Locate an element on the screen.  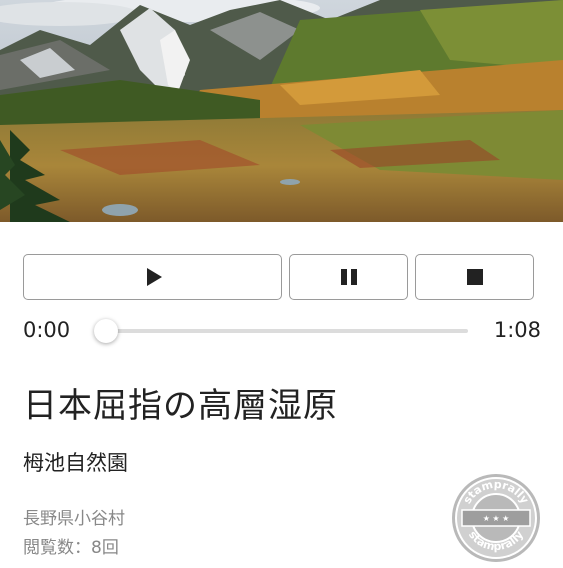
stop-button is located at coordinates (474, 277).